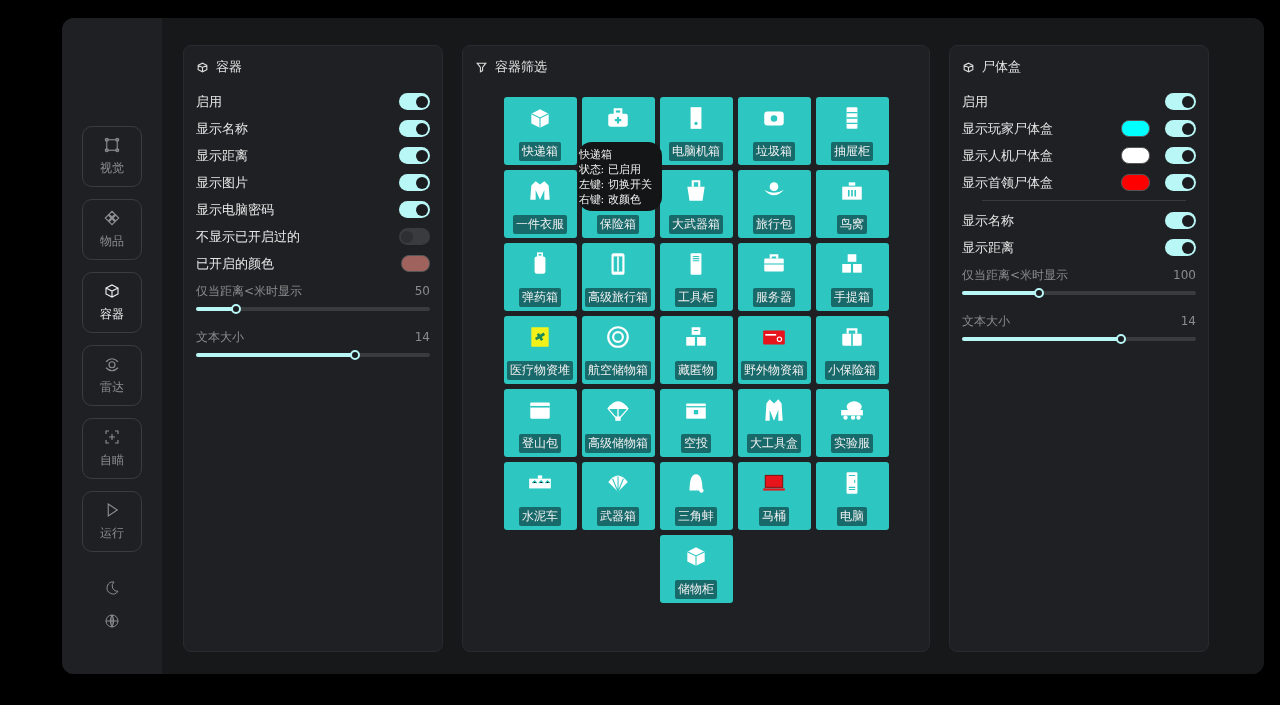  What do you see at coordinates (229, 67) in the screenshot?
I see `panel-title: 容器` at bounding box center [229, 67].